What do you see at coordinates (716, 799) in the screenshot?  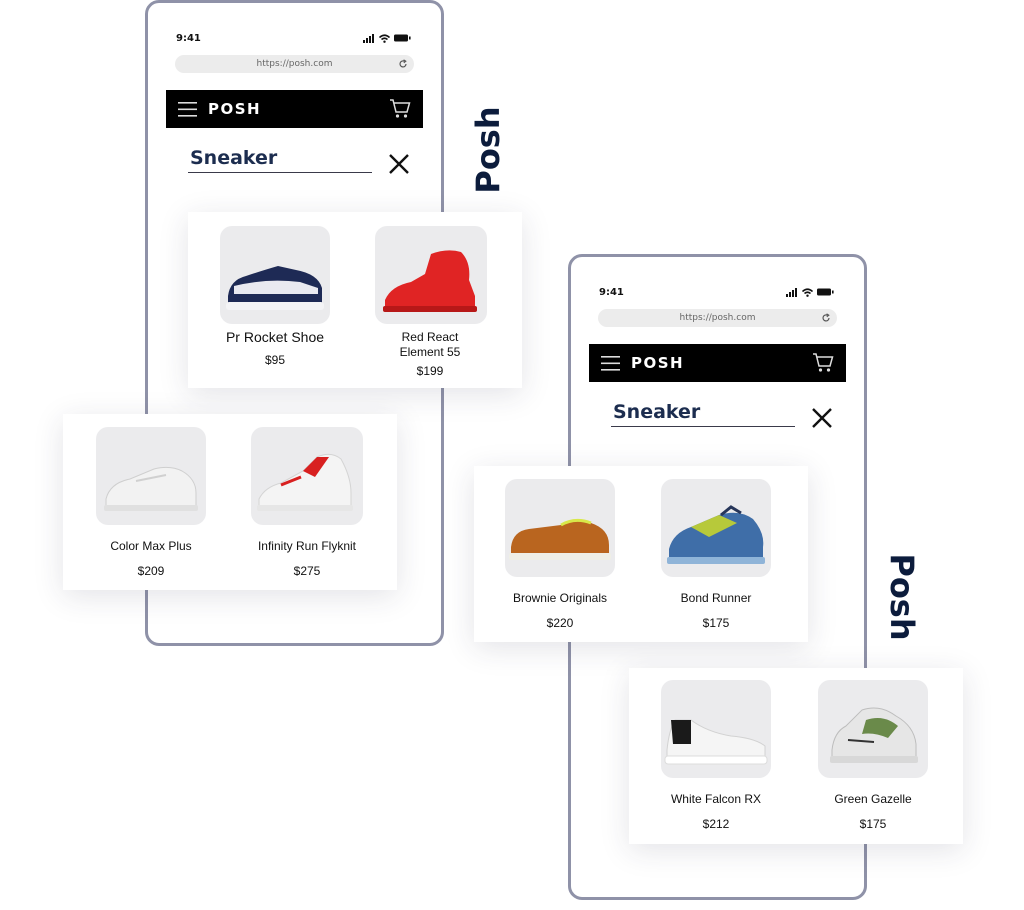 I see `product-name: White Falcon RX` at bounding box center [716, 799].